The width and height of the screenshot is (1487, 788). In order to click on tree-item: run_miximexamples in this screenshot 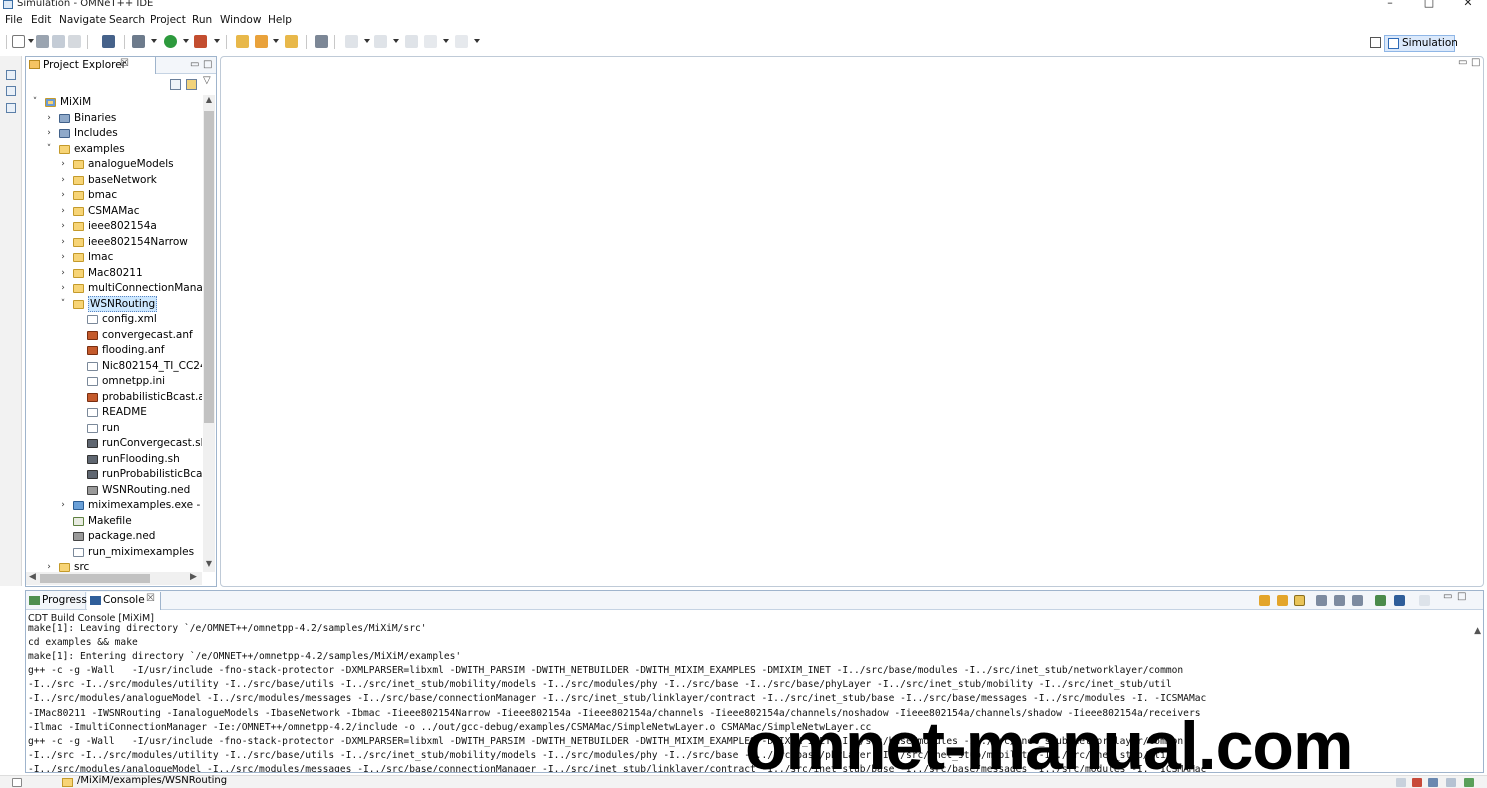, I will do `click(114, 552)`.